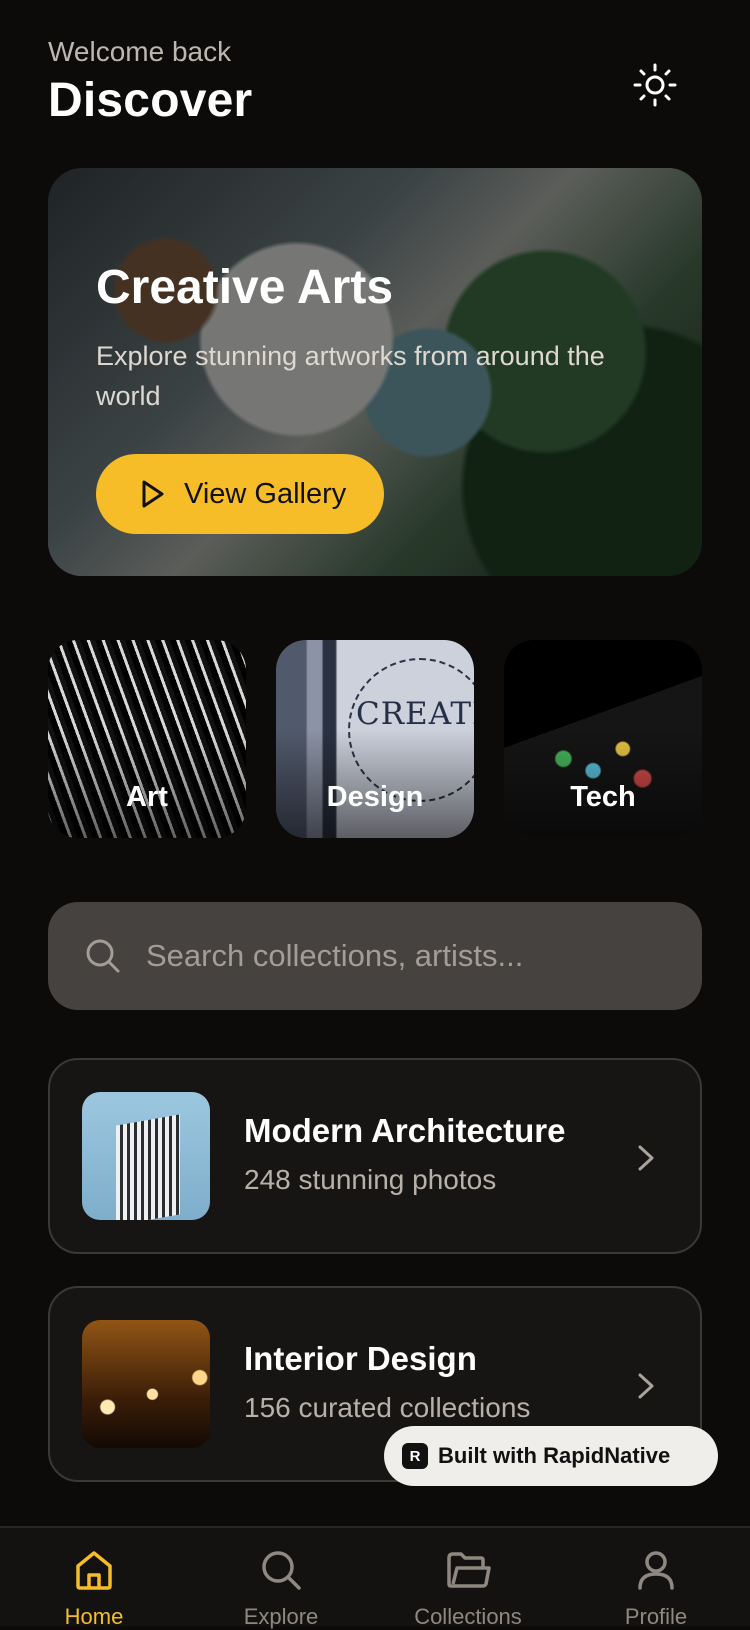 The width and height of the screenshot is (750, 1630). What do you see at coordinates (94, 1616) in the screenshot?
I see `tab-label: Home` at bounding box center [94, 1616].